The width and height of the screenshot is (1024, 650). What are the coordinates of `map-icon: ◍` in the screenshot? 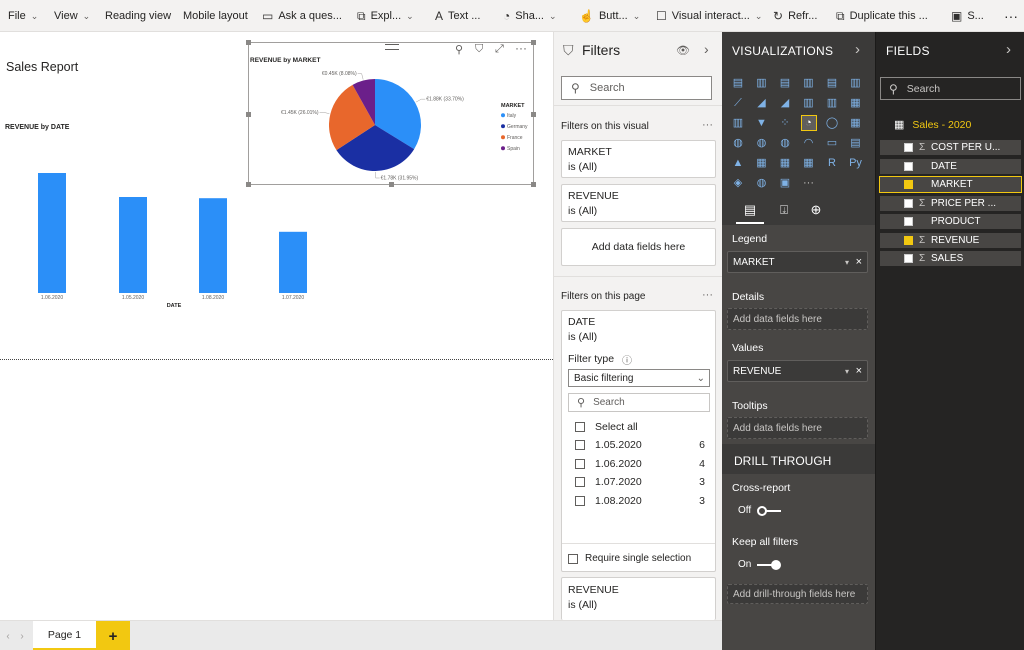 It's located at (738, 143).